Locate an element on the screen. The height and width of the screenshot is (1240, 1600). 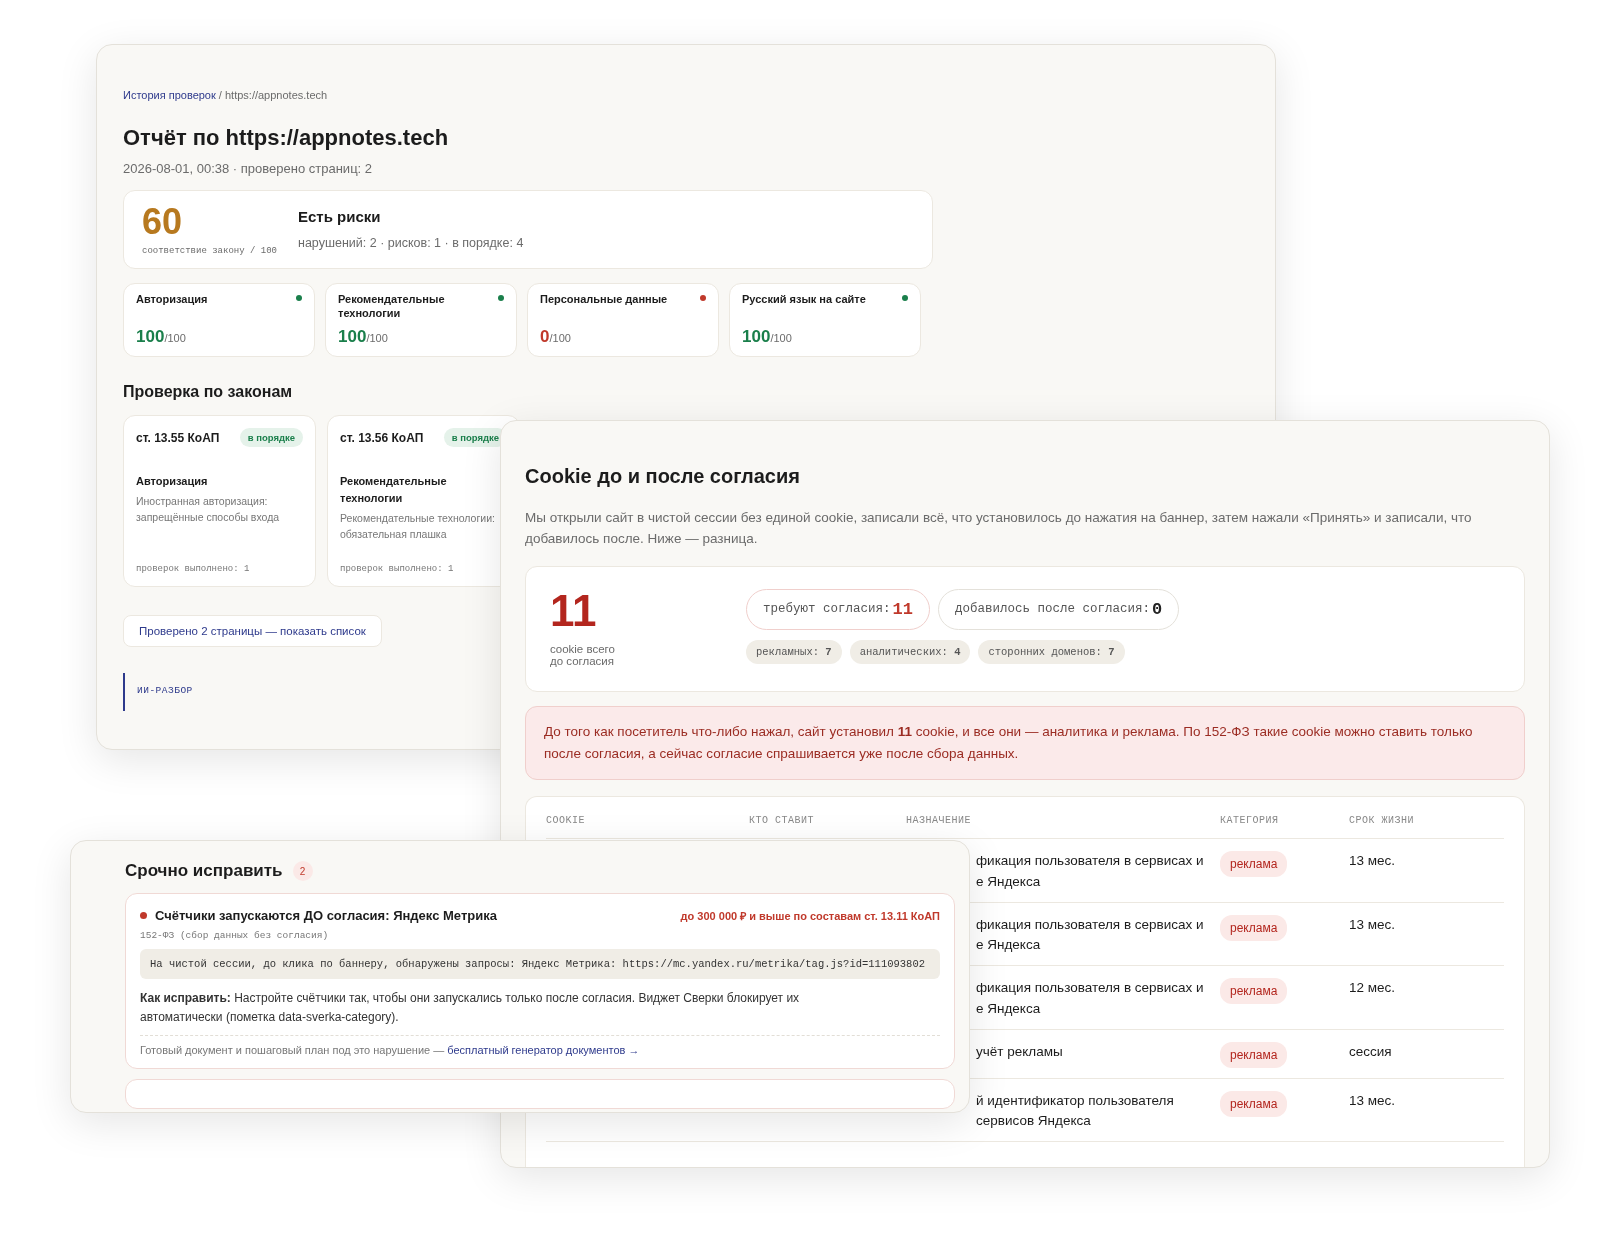
score-caption: соответствие закону / 100 is located at coordinates (210, 250).